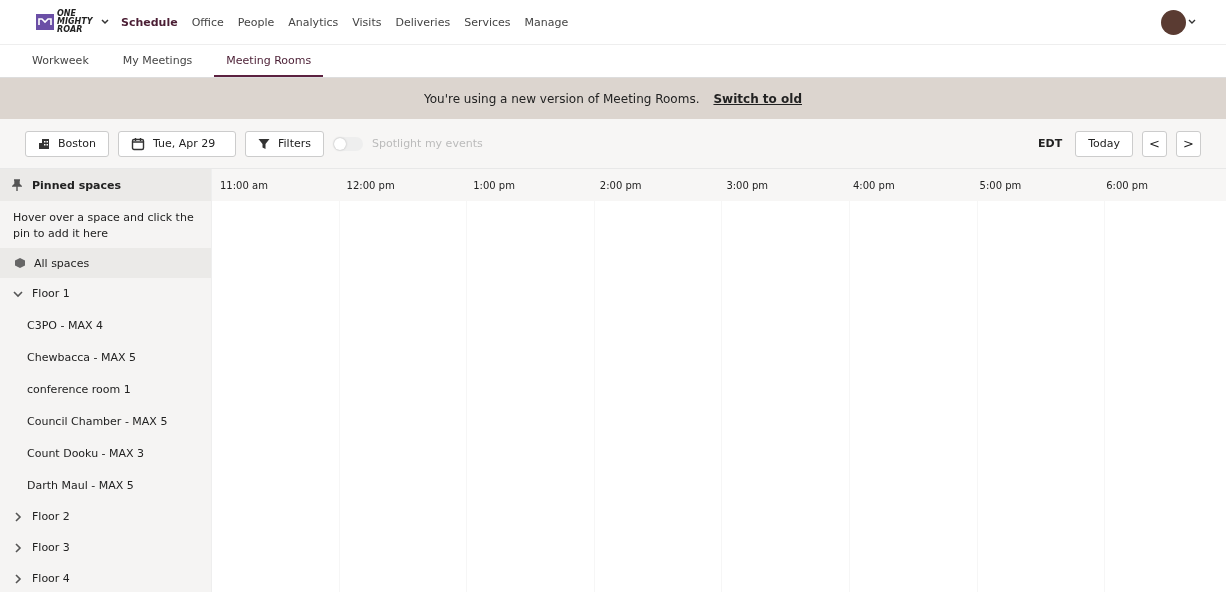 This screenshot has width=1226, height=592. What do you see at coordinates (757, 98) in the screenshot?
I see `switch-link: Switch to old` at bounding box center [757, 98].